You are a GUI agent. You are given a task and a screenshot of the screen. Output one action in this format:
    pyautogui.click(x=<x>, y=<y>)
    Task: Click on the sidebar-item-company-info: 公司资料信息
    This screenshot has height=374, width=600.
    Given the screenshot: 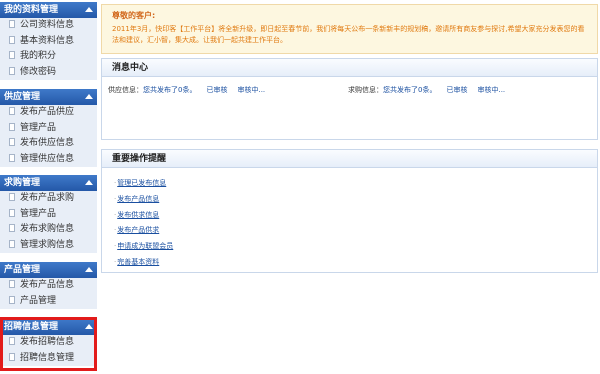 What is the action you would take?
    pyautogui.click(x=48, y=26)
    